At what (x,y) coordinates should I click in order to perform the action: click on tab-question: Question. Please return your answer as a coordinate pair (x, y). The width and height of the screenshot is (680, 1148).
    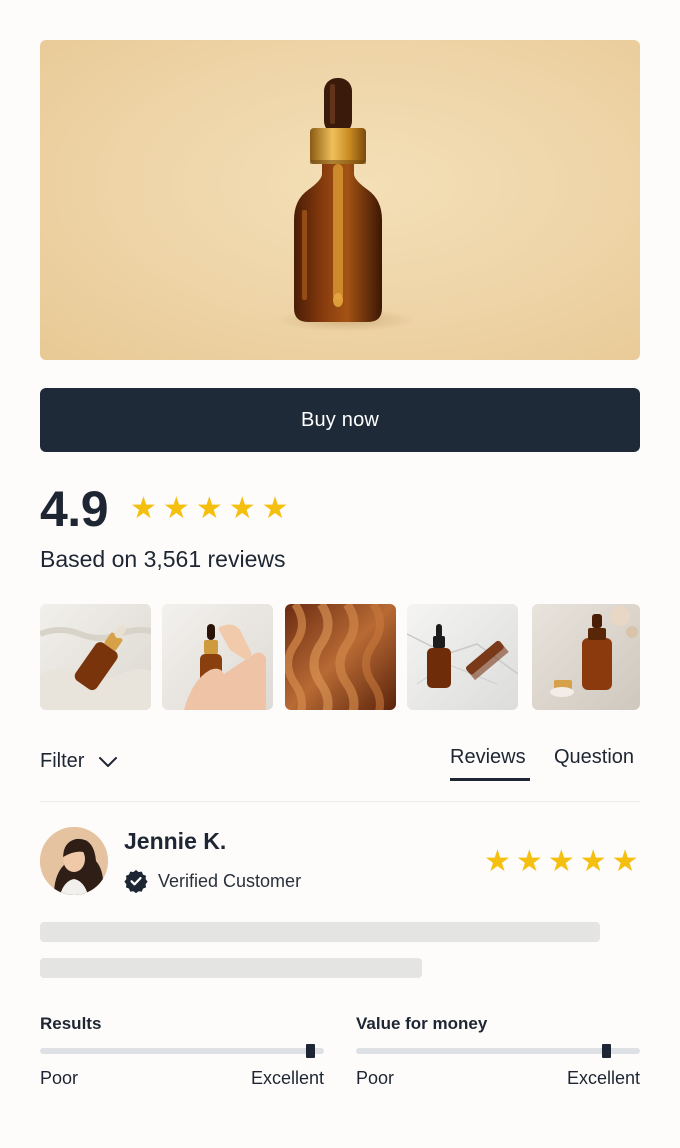
    Looking at the image, I should click on (594, 757).